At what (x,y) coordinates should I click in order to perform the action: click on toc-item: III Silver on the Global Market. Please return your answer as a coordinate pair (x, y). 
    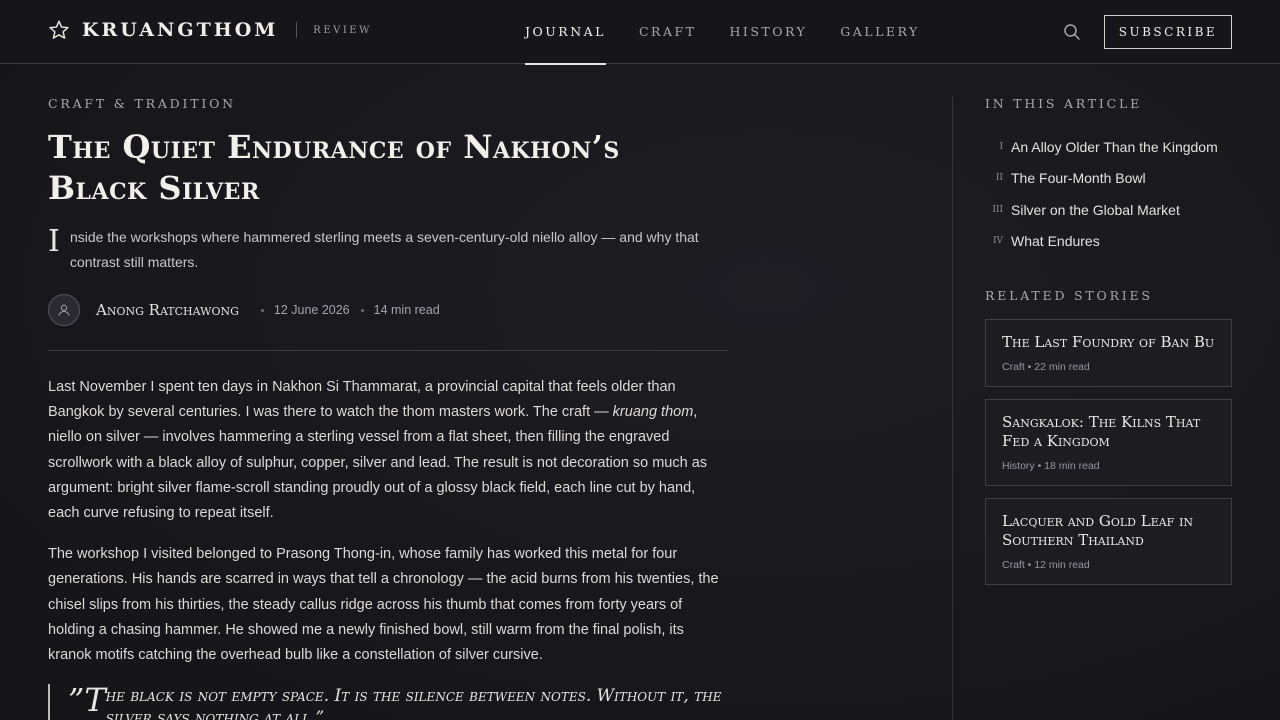
    Looking at the image, I should click on (1108, 210).